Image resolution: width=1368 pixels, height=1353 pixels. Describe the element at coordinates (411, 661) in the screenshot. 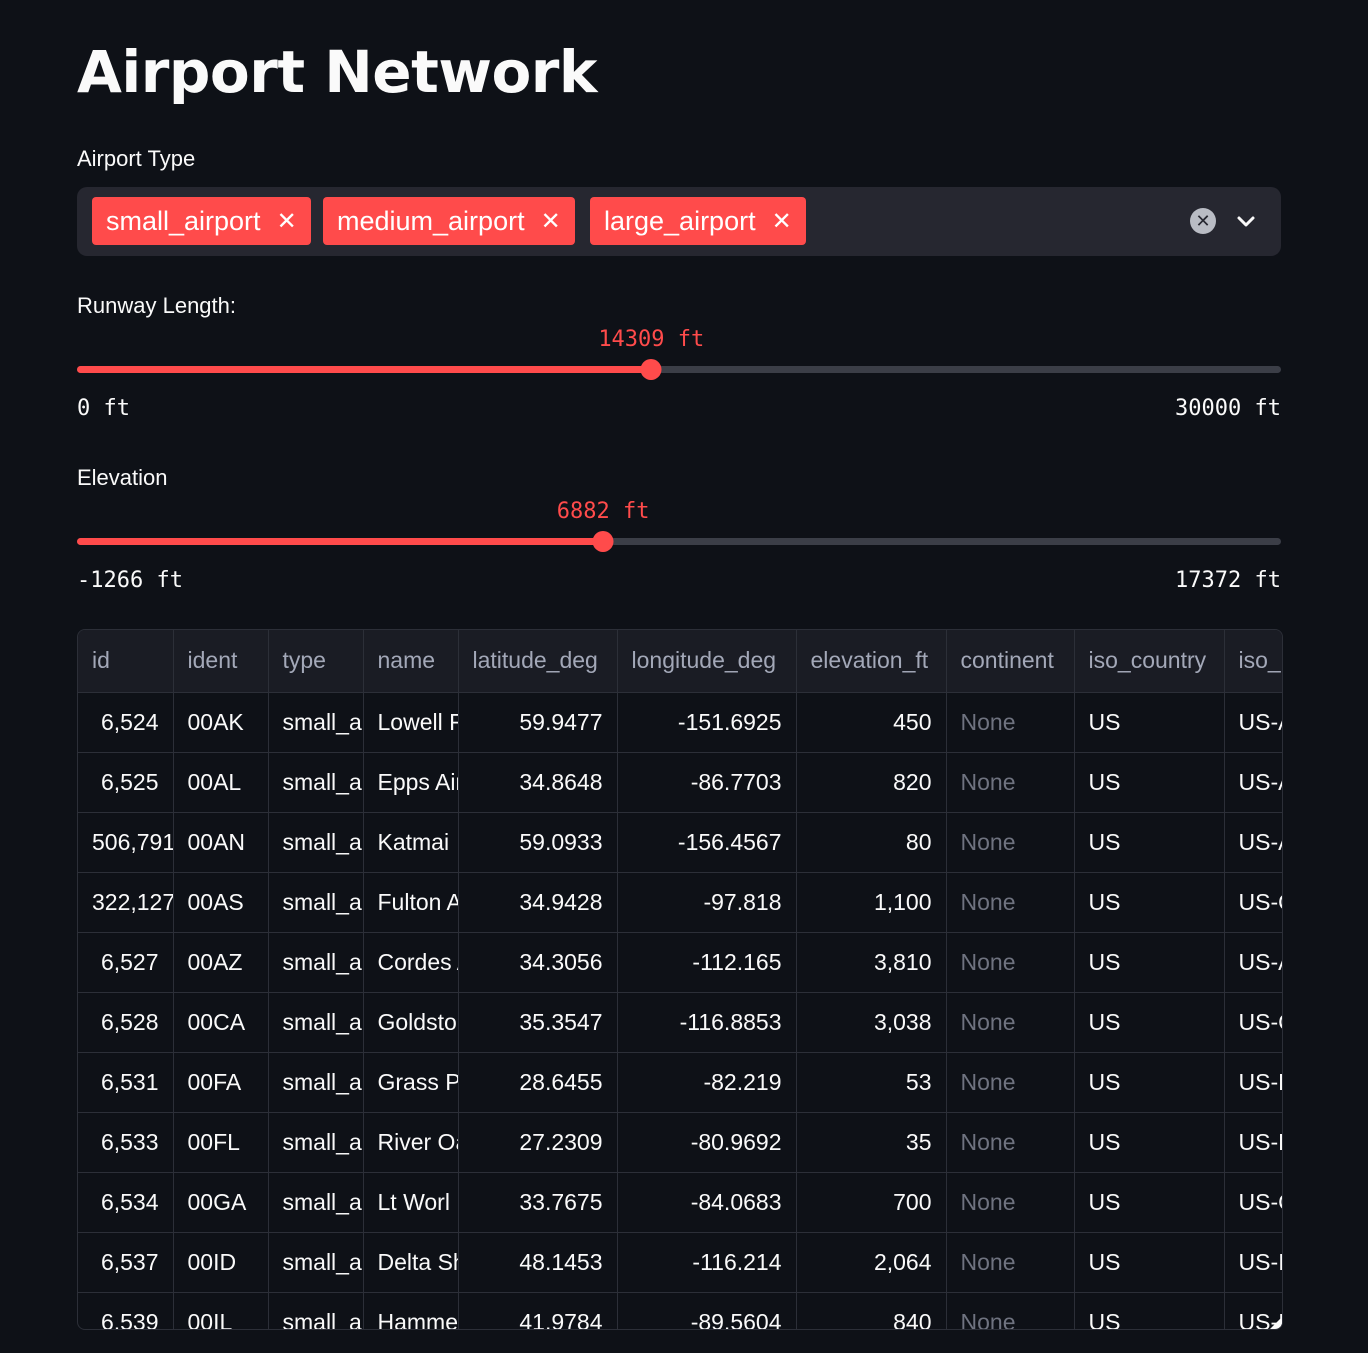

I see `column-header-name: name` at that location.